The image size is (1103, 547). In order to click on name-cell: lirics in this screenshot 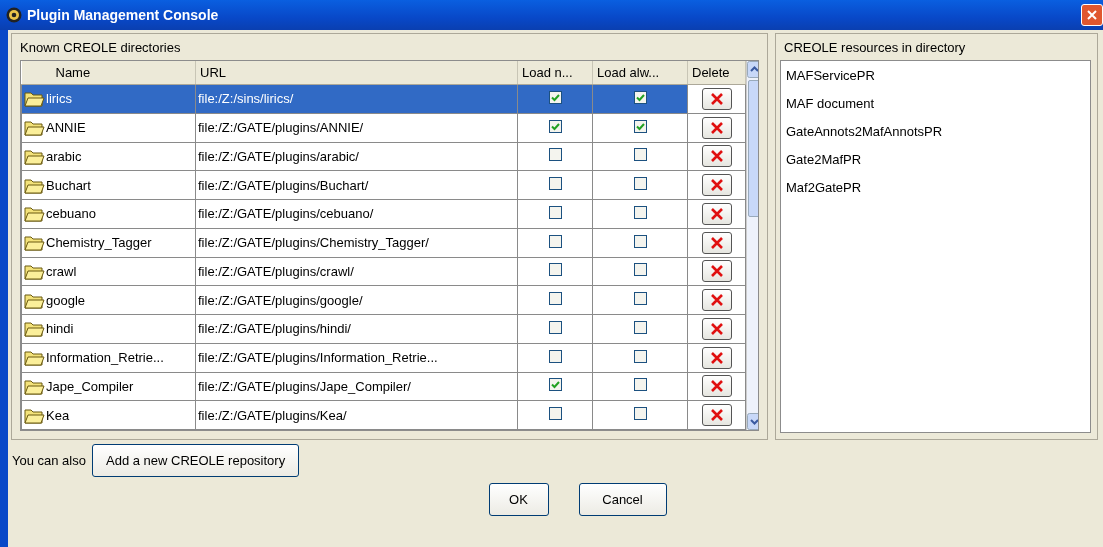, I will do `click(108, 99)`.